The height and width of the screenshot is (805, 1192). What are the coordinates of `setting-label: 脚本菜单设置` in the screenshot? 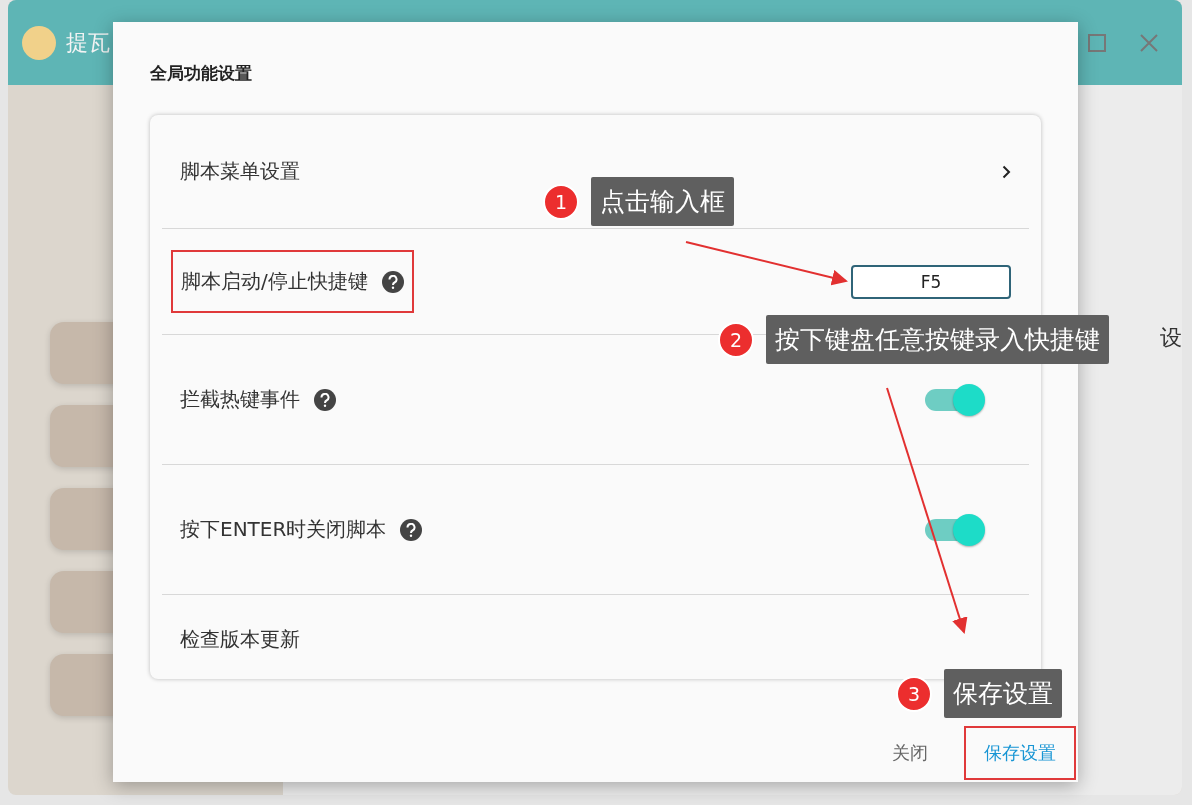 It's located at (240, 171).